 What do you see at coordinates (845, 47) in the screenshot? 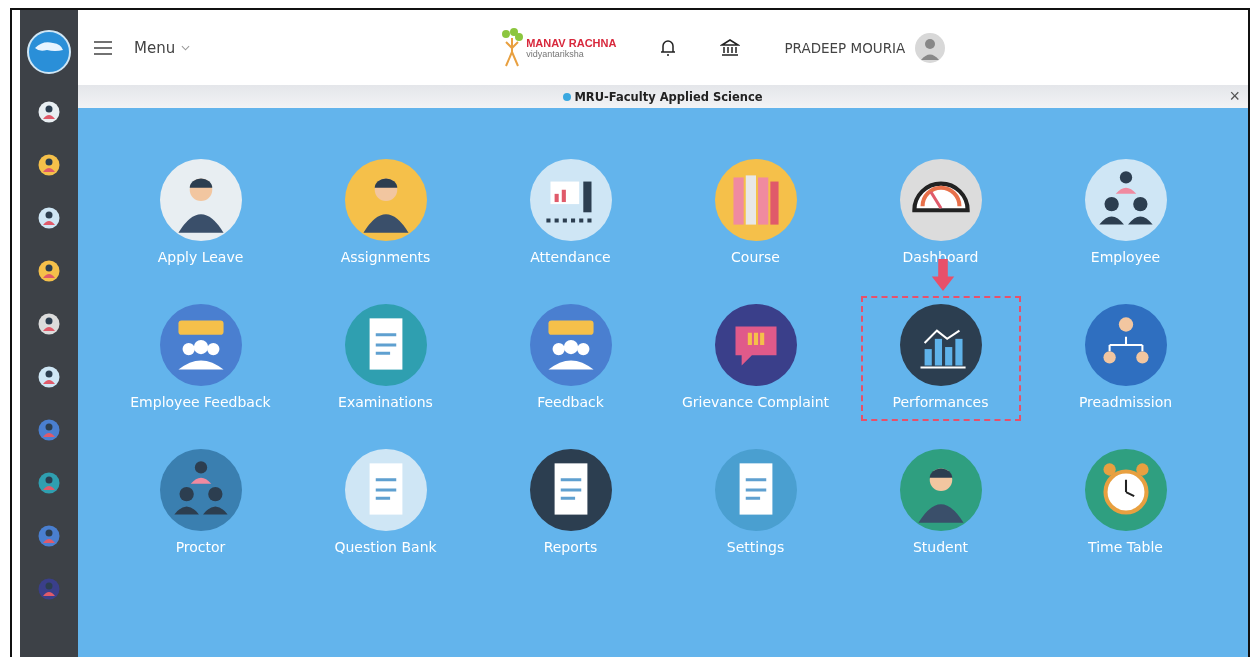
I see `user-name: PRADEEP MOURIA` at bounding box center [845, 47].